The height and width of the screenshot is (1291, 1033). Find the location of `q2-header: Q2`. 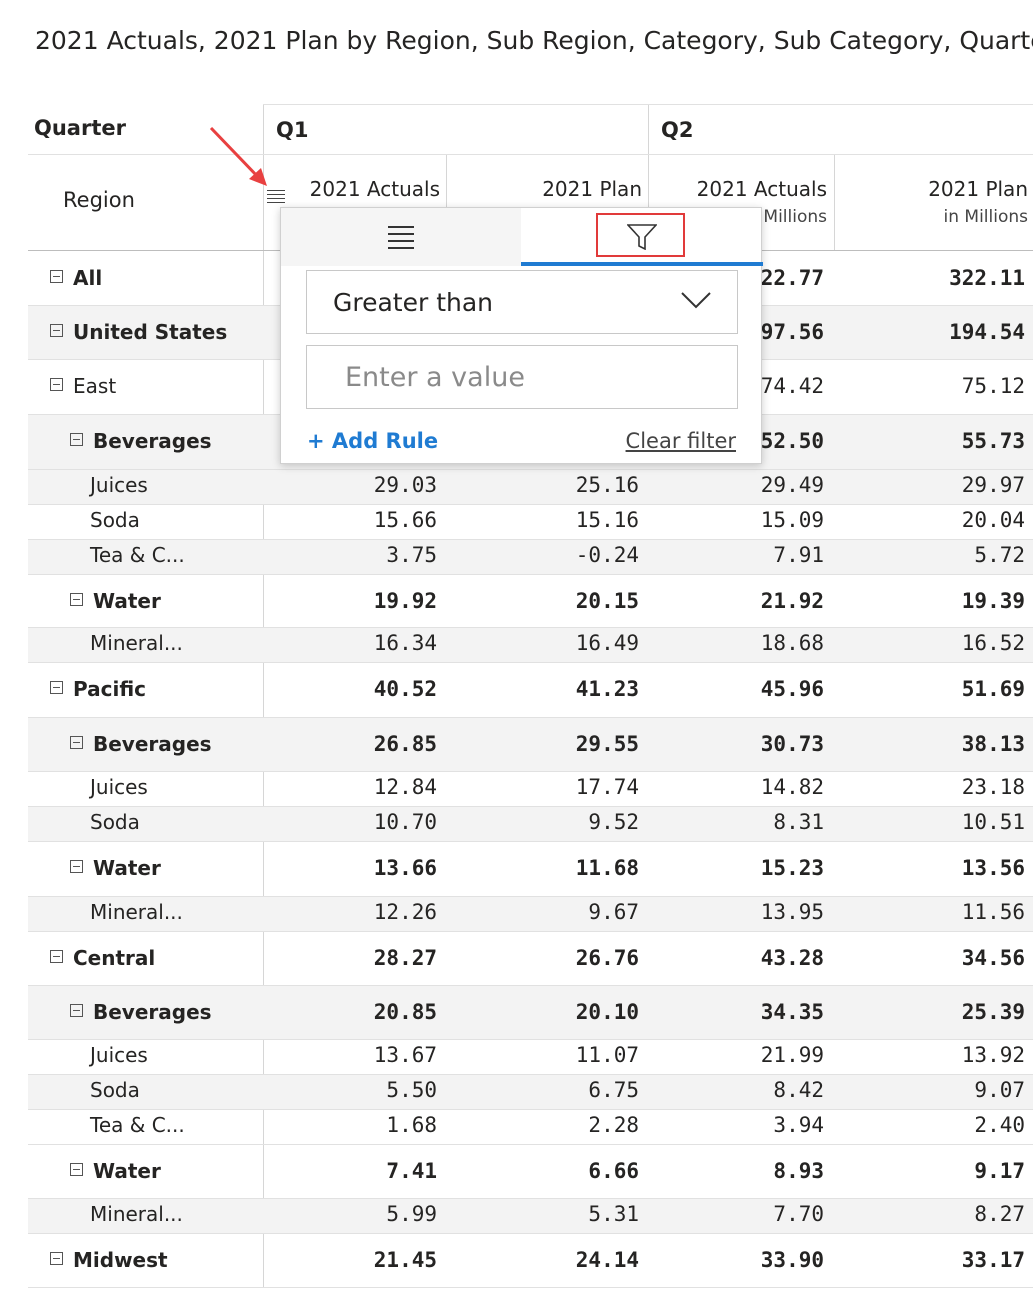

q2-header: Q2 is located at coordinates (677, 130).